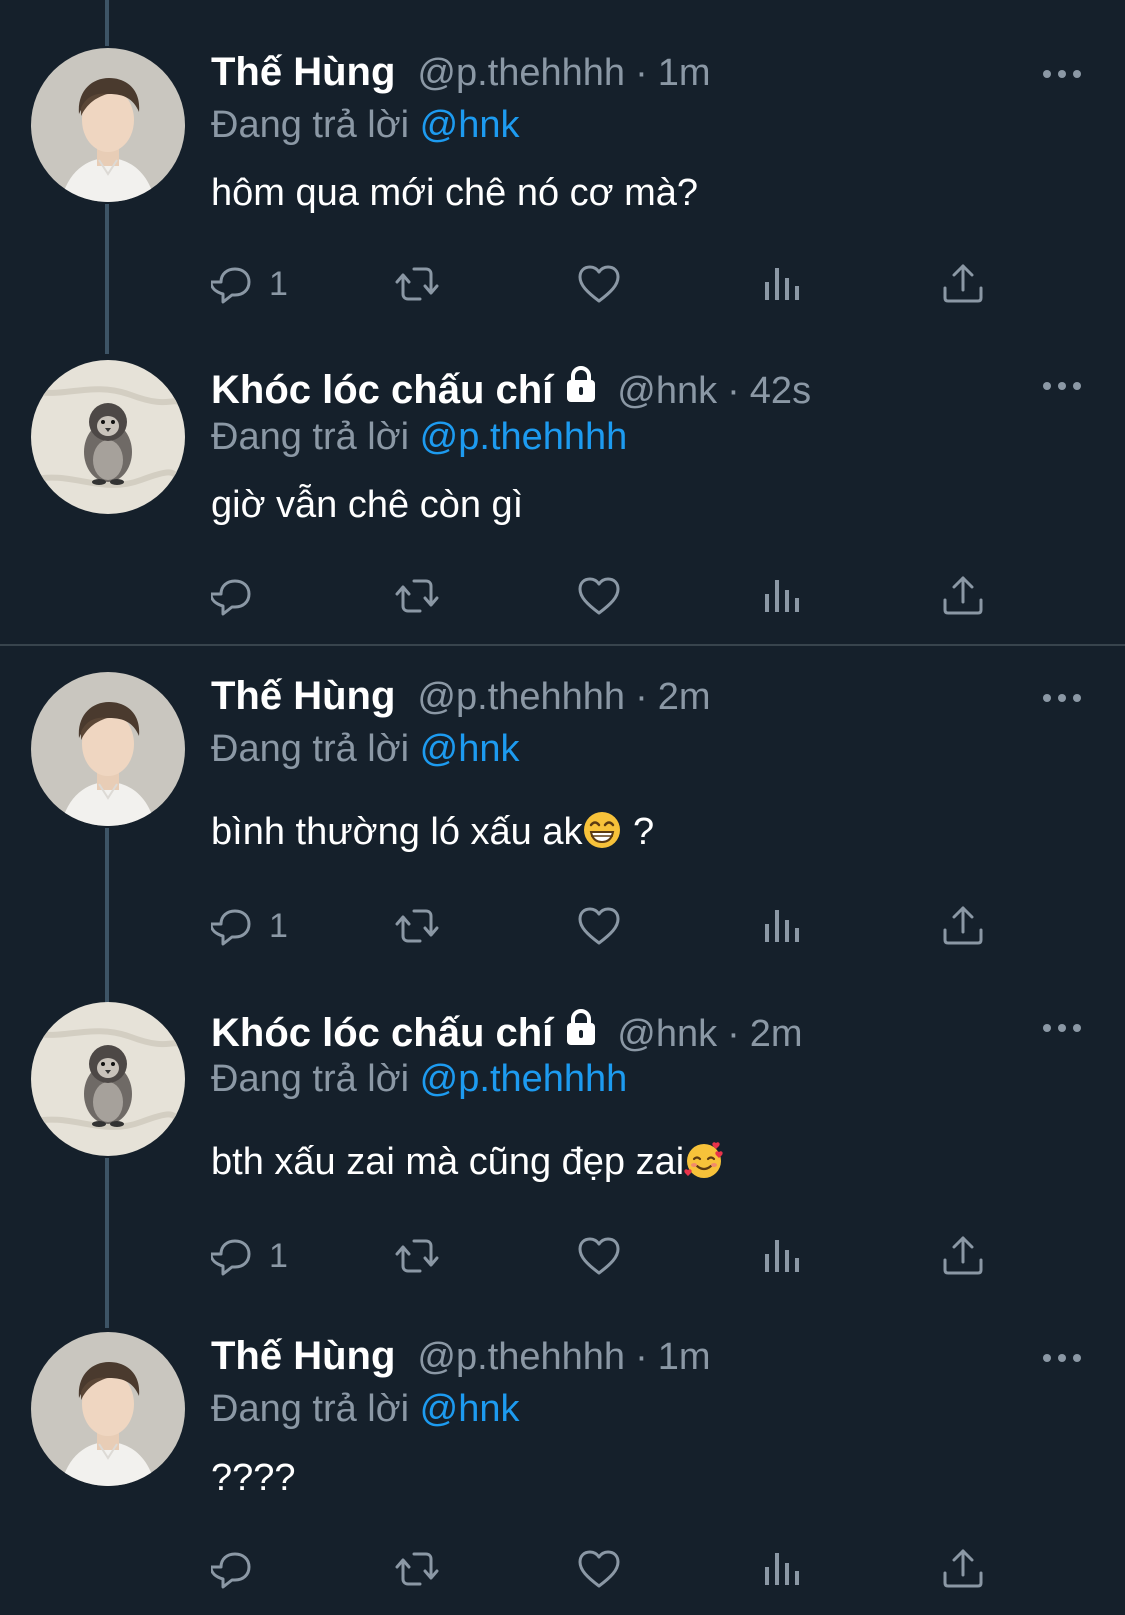 The width and height of the screenshot is (1125, 1615). What do you see at coordinates (367, 505) in the screenshot?
I see `tweet-text: giờ vẫn chê còn gì` at bounding box center [367, 505].